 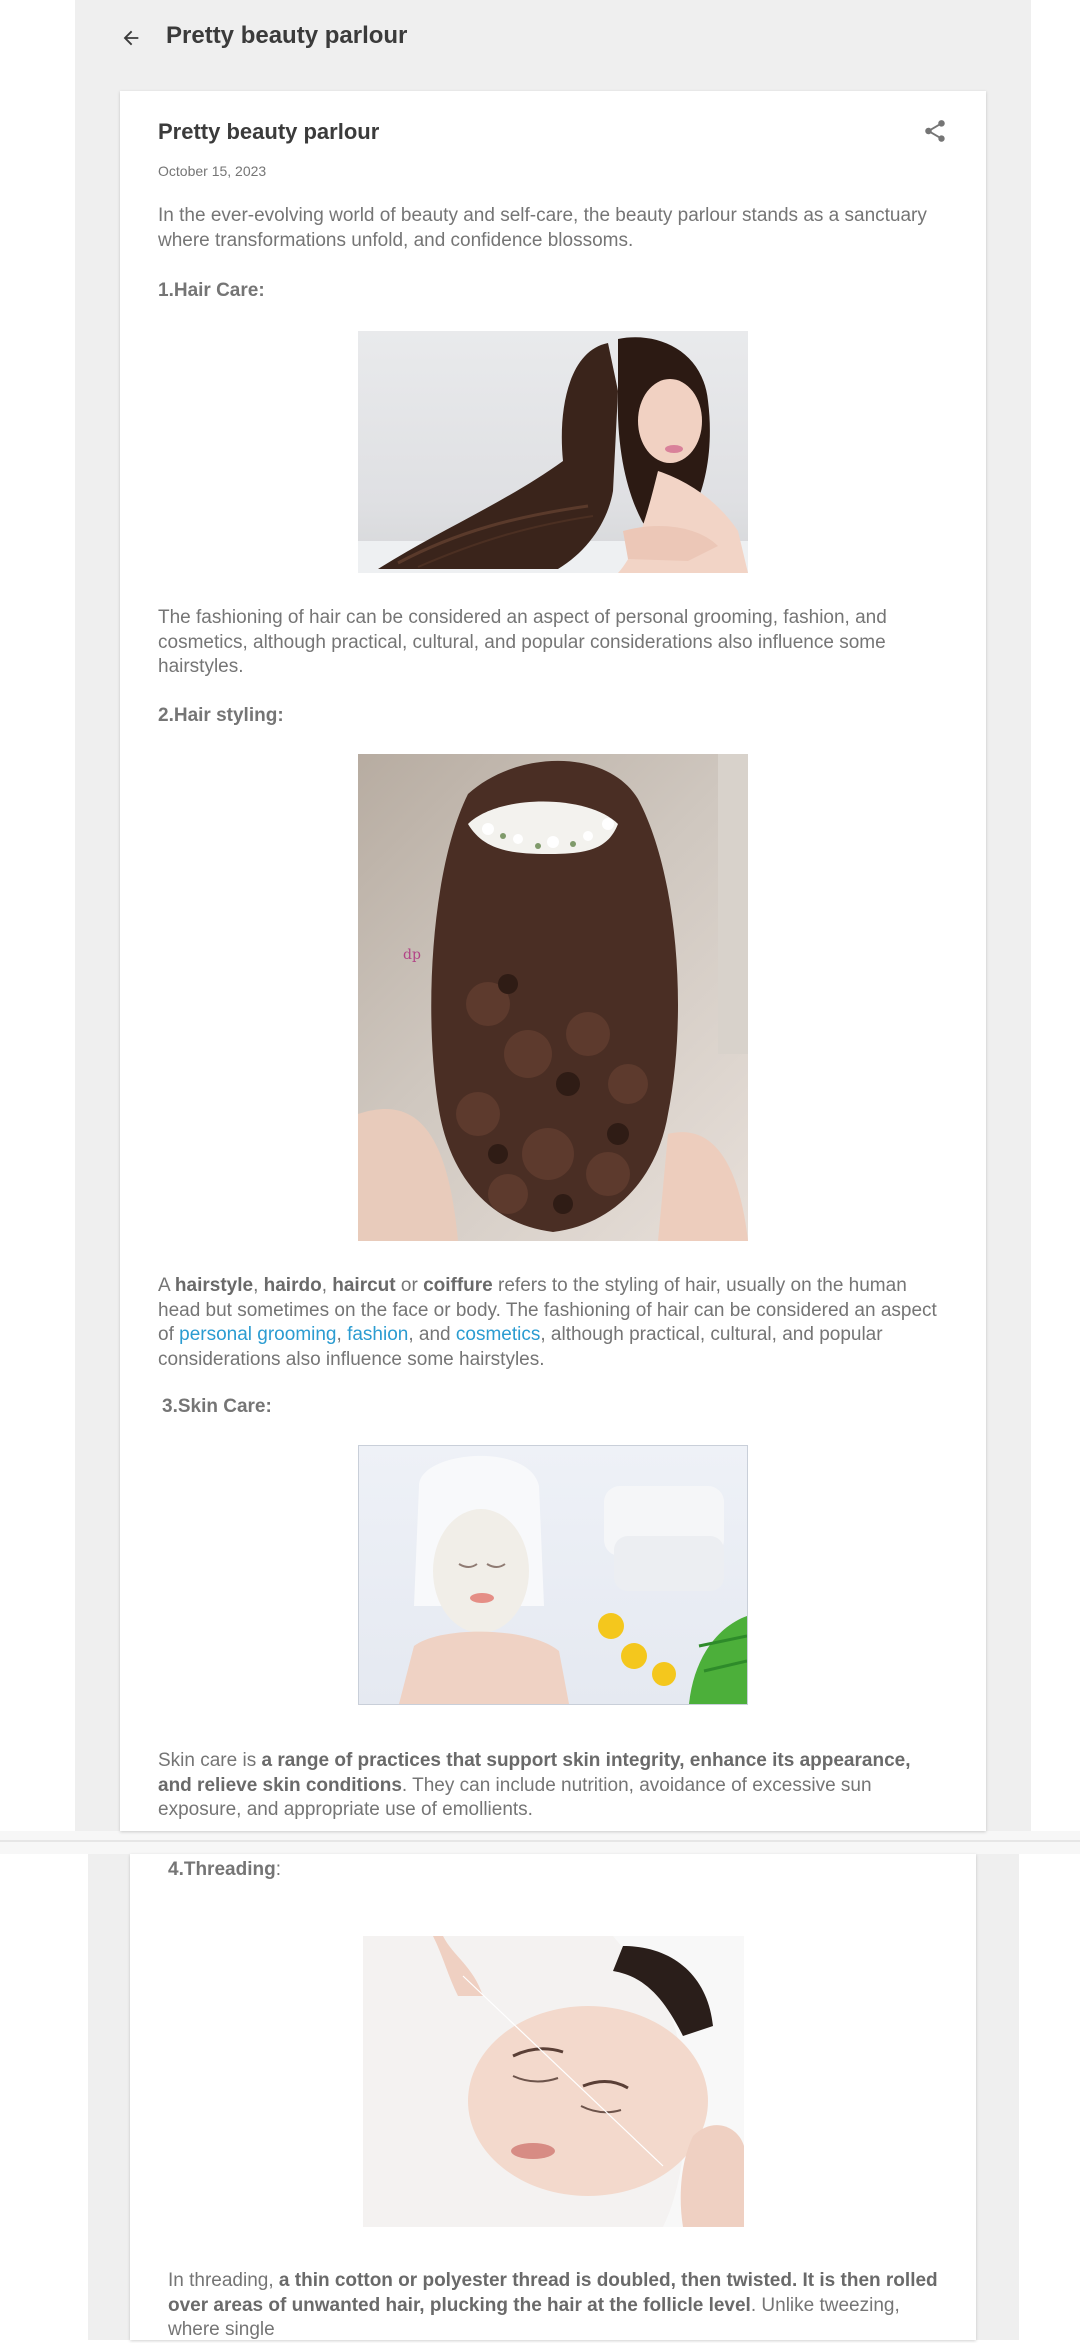 What do you see at coordinates (498, 1334) in the screenshot?
I see `link-cosmetics: cosmetics` at bounding box center [498, 1334].